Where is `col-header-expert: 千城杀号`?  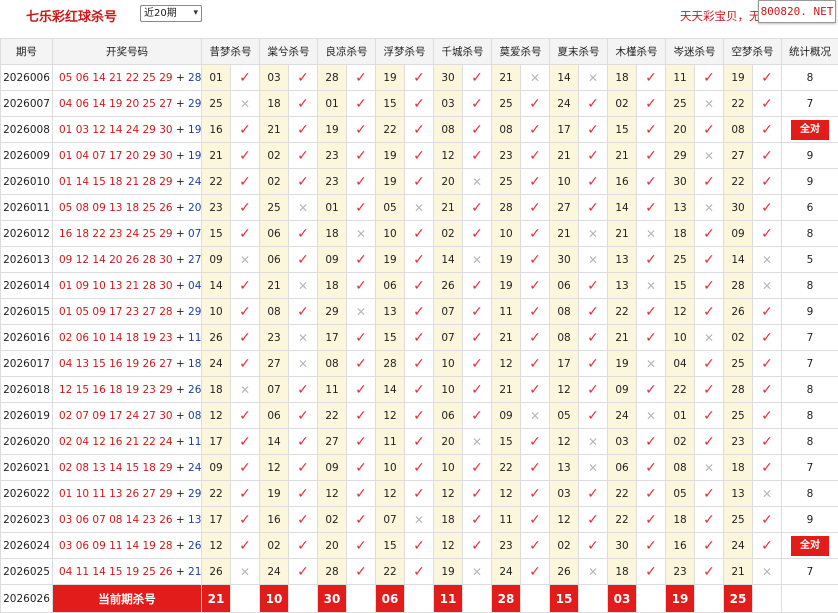
col-header-expert: 千城杀号 is located at coordinates (463, 52).